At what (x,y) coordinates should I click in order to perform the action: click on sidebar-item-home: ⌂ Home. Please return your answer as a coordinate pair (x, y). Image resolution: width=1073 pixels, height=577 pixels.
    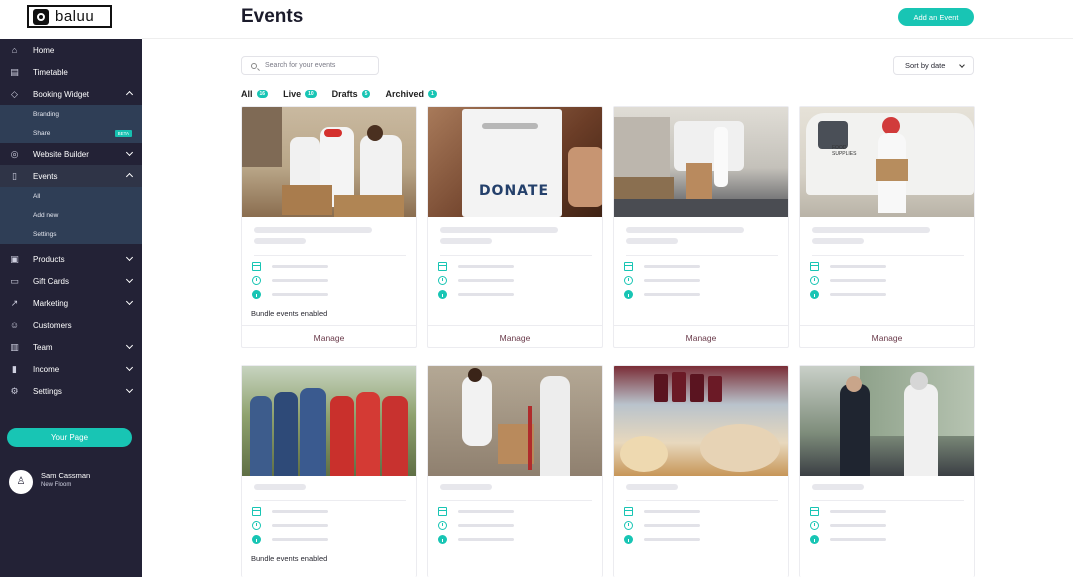
    Looking at the image, I should click on (71, 50).